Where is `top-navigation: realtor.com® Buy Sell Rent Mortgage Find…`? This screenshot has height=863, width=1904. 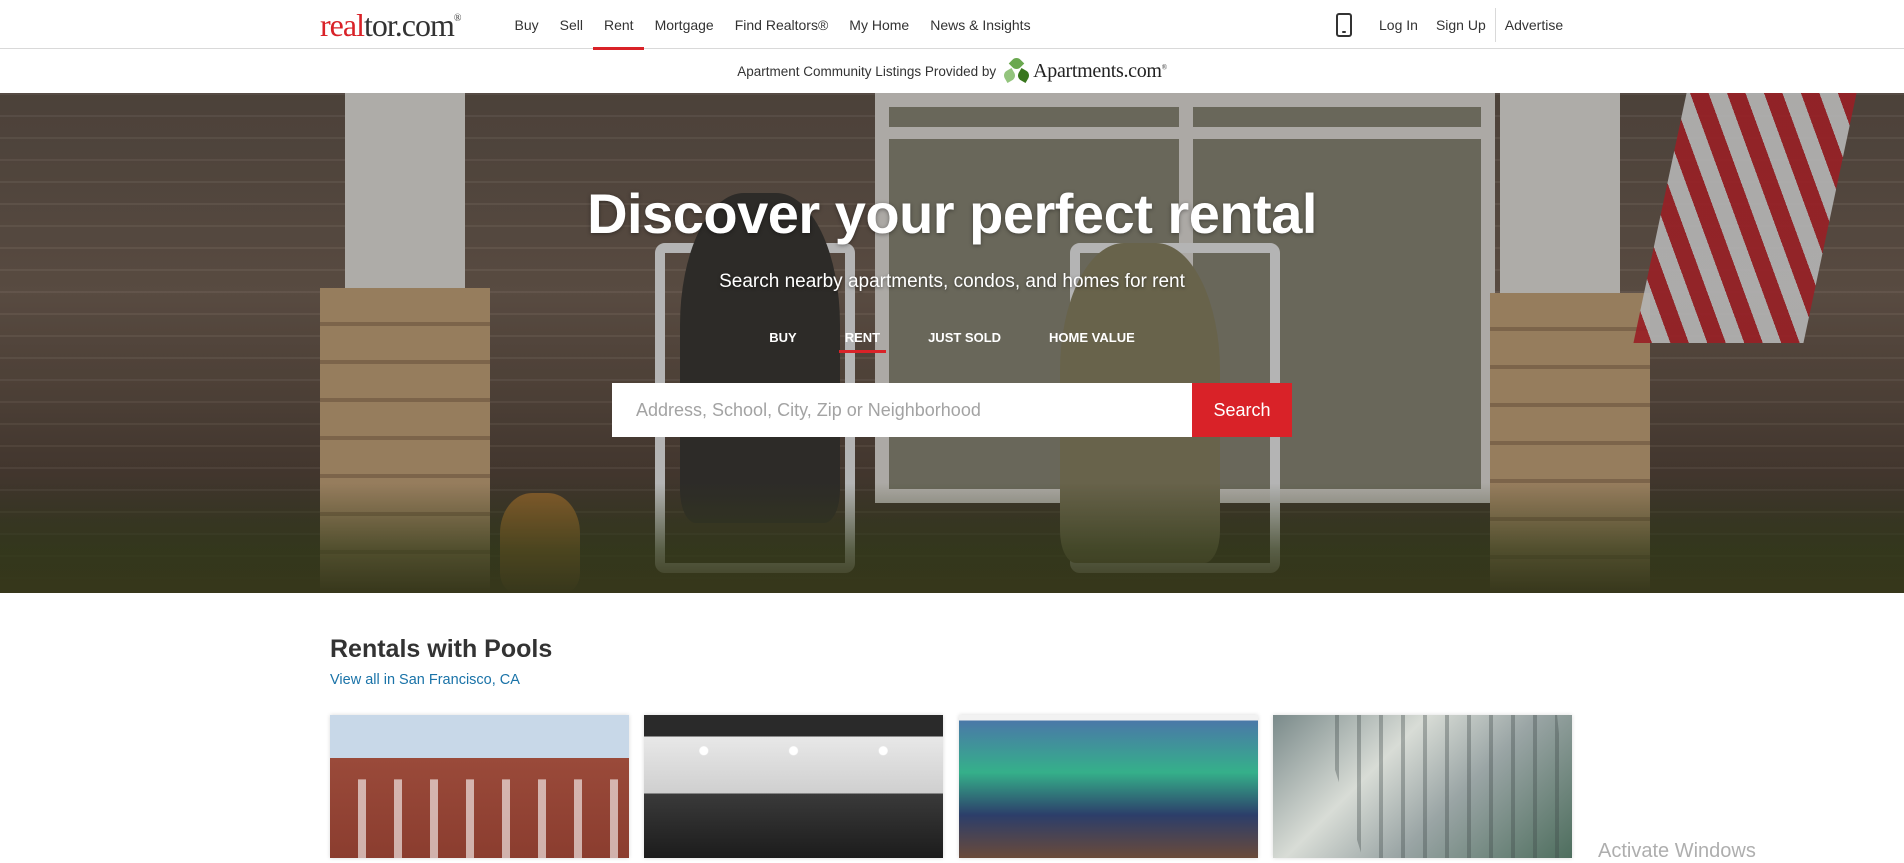 top-navigation: realtor.com® Buy Sell Rent Mortgage Find… is located at coordinates (952, 25).